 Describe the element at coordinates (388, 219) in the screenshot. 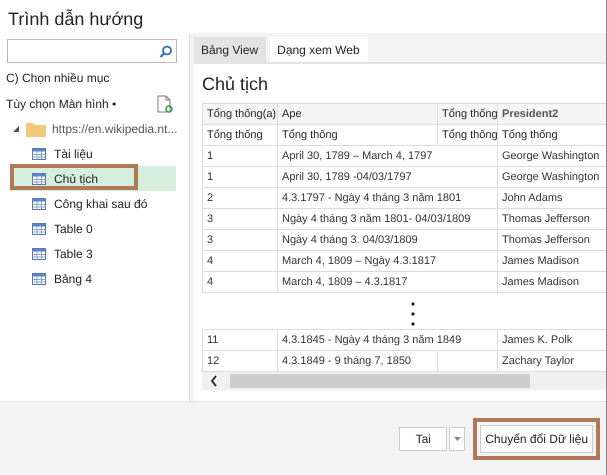

I see `table-cell: Ngày 4 tháng 3 năm 1801- 04/03/1809` at that location.